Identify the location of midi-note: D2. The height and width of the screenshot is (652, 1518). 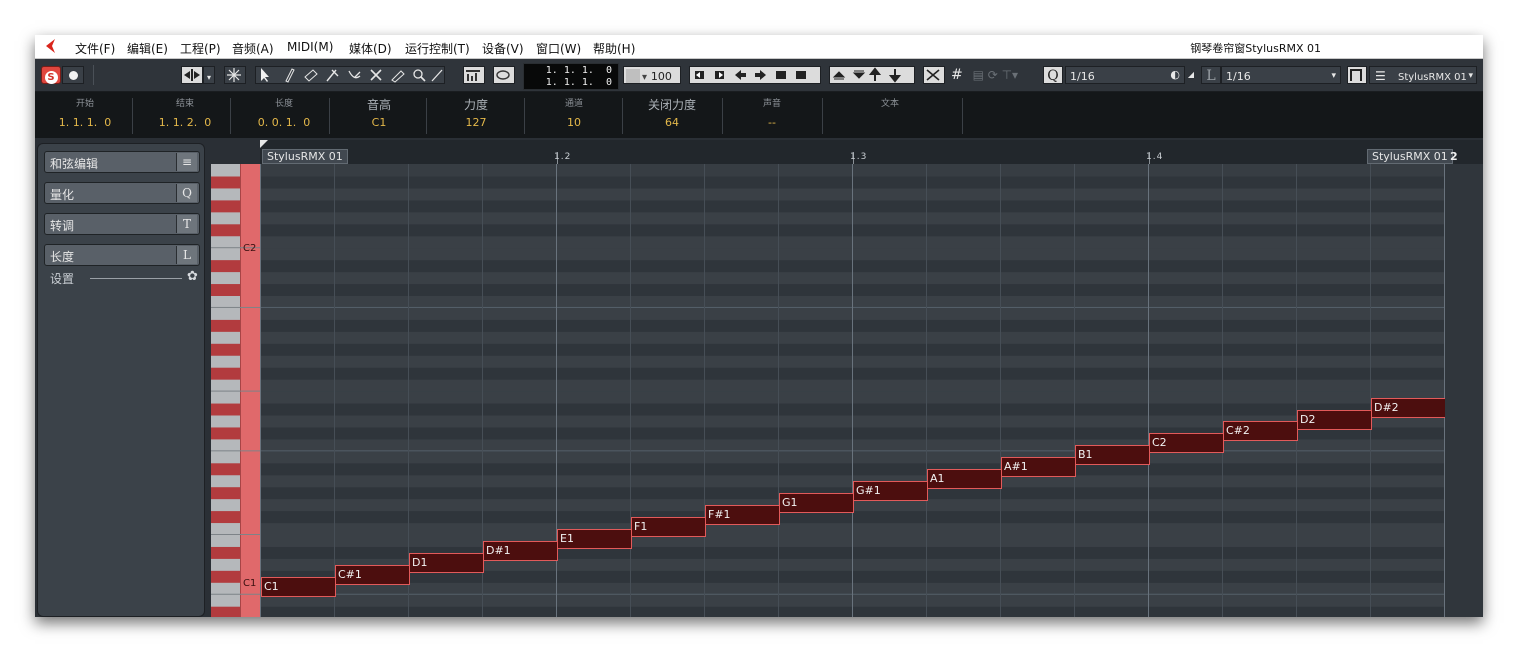
(1334, 419).